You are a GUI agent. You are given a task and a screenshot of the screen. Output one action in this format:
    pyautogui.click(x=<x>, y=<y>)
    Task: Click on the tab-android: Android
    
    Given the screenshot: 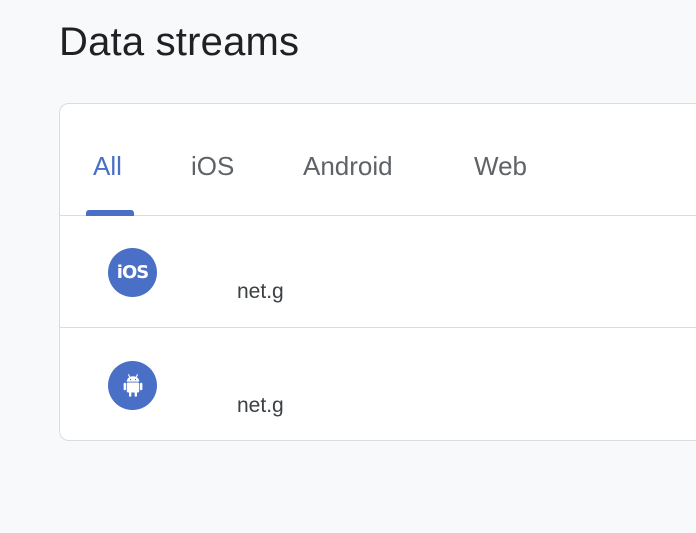 What is the action you would take?
    pyautogui.click(x=348, y=172)
    